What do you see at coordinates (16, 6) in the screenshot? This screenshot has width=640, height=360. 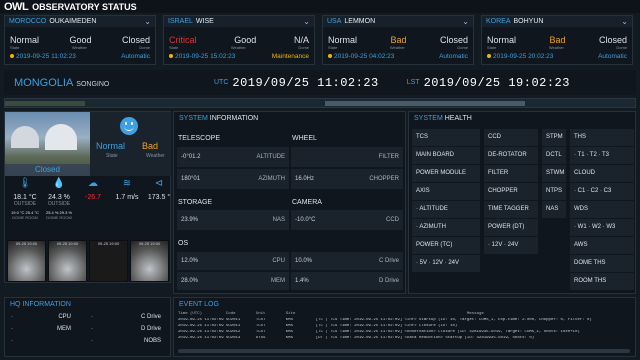 I see `owl-logo: OWL` at bounding box center [16, 6].